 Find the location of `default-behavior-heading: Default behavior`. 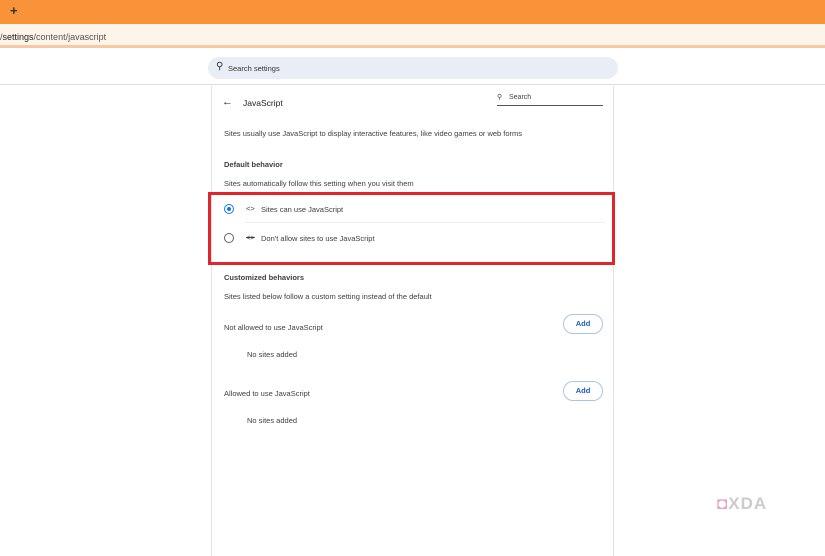

default-behavior-heading: Default behavior is located at coordinates (253, 164).